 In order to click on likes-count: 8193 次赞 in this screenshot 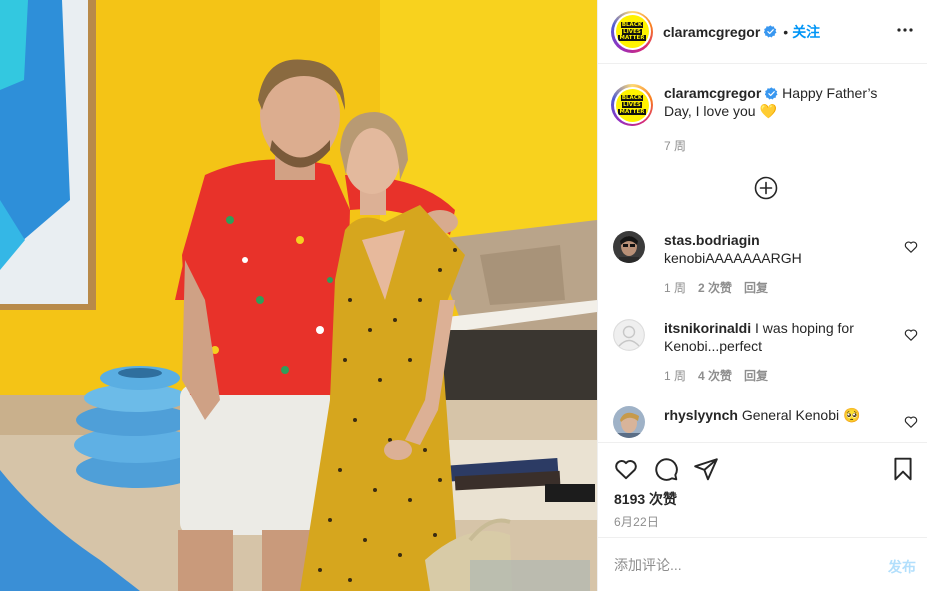, I will do `click(645, 499)`.